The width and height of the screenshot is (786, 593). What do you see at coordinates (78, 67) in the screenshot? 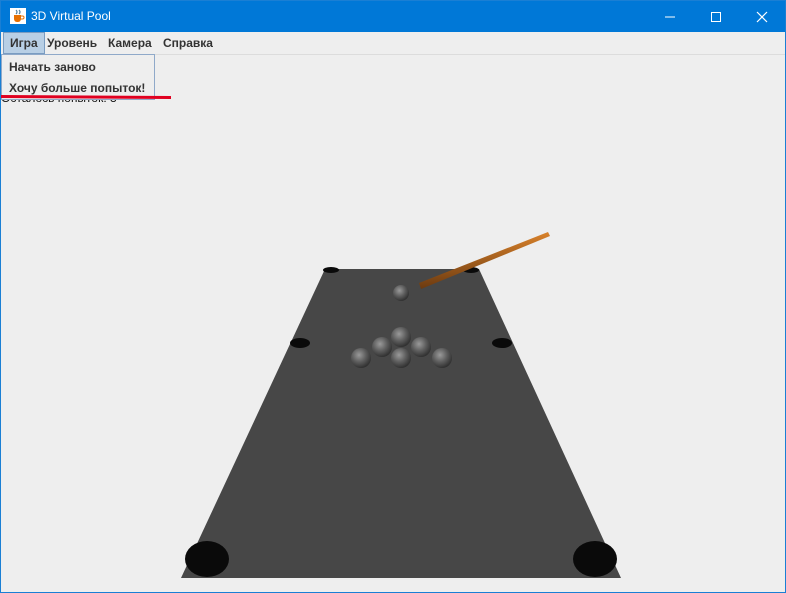
I see `menu-item-restart: Начать заново` at bounding box center [78, 67].